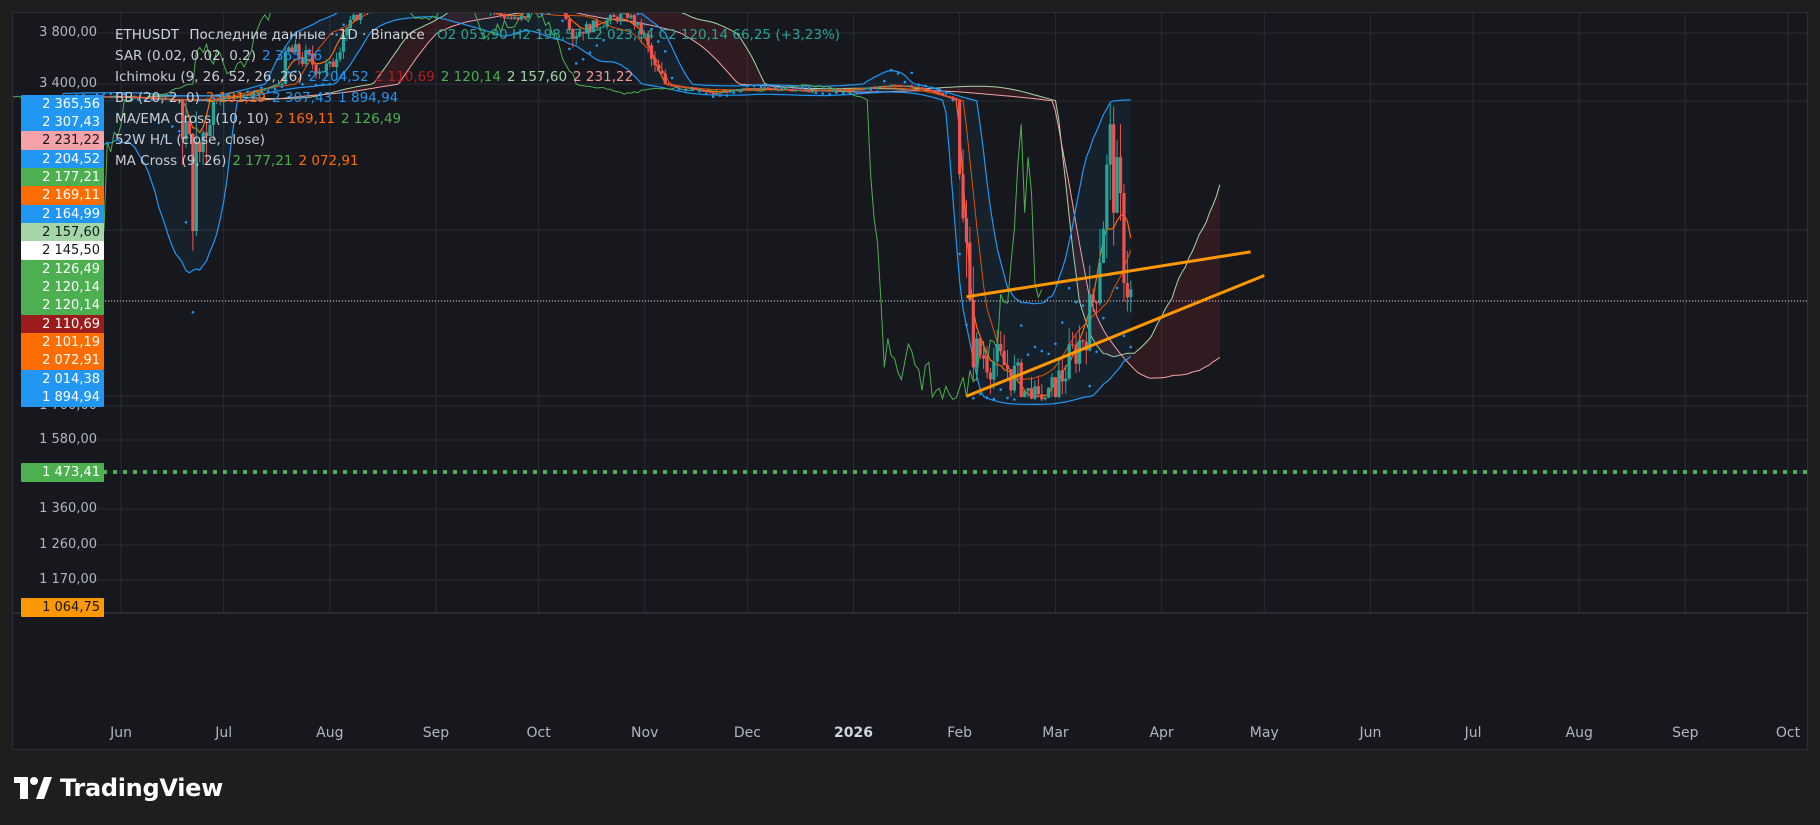 This screenshot has height=825, width=1820. What do you see at coordinates (1579, 733) in the screenshot?
I see `time-axis-label: Aug` at bounding box center [1579, 733].